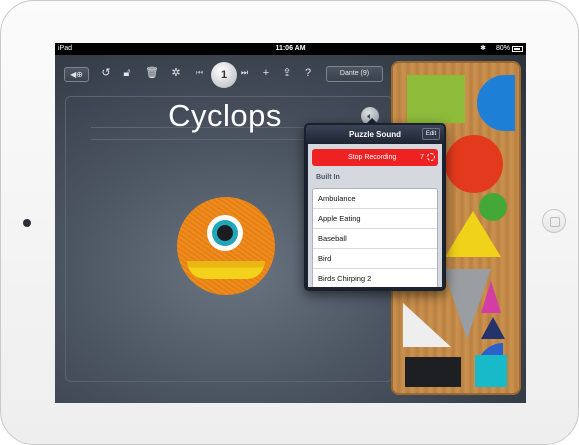 The width and height of the screenshot is (579, 445). What do you see at coordinates (244, 73) in the screenshot?
I see `last-page-icon: ⏭` at bounding box center [244, 73].